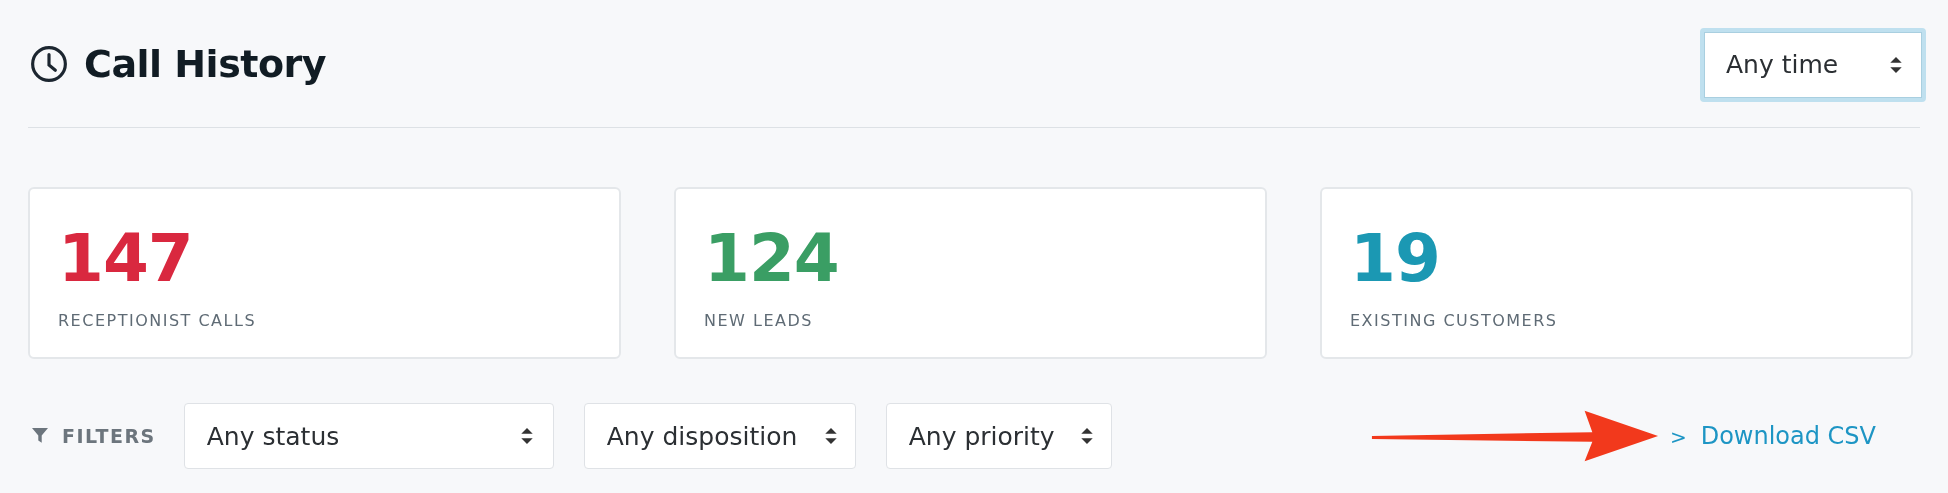  What do you see at coordinates (205, 63) in the screenshot?
I see `page-title: Call History` at bounding box center [205, 63].